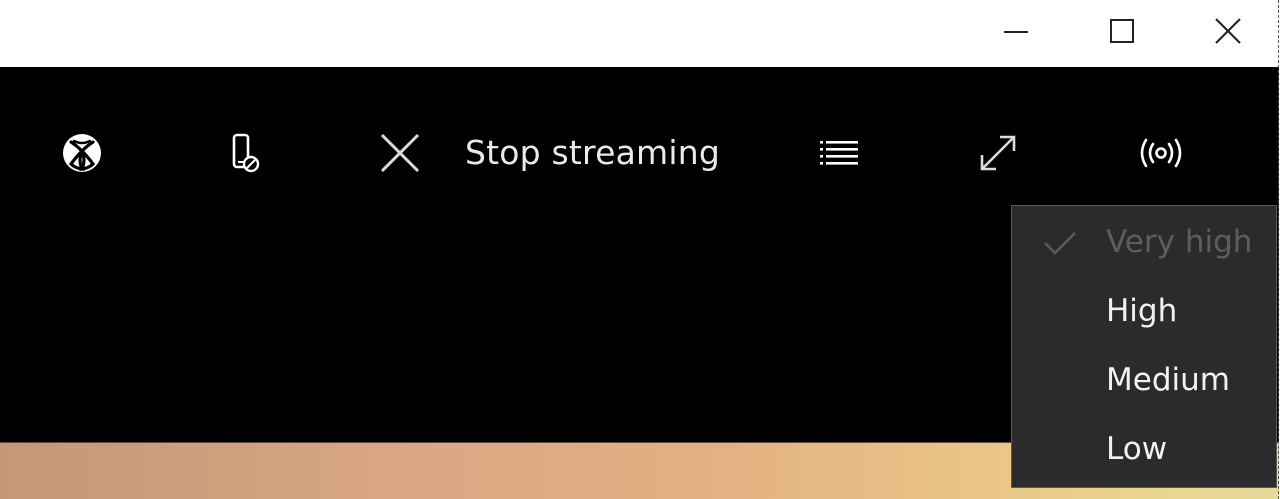 Image resolution: width=1280 pixels, height=499 pixels. What do you see at coordinates (246, 153) in the screenshot?
I see `device-mute-icon` at bounding box center [246, 153].